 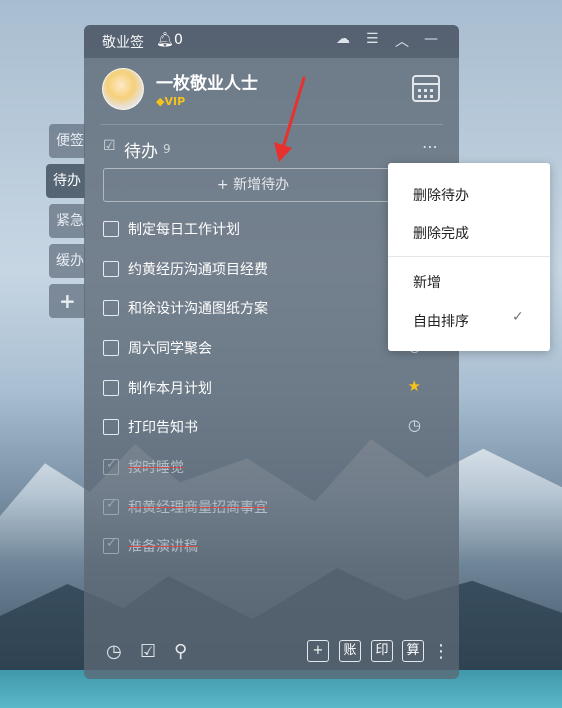 What do you see at coordinates (170, 349) in the screenshot?
I see `todo-text: 周六同学聚会` at bounding box center [170, 349].